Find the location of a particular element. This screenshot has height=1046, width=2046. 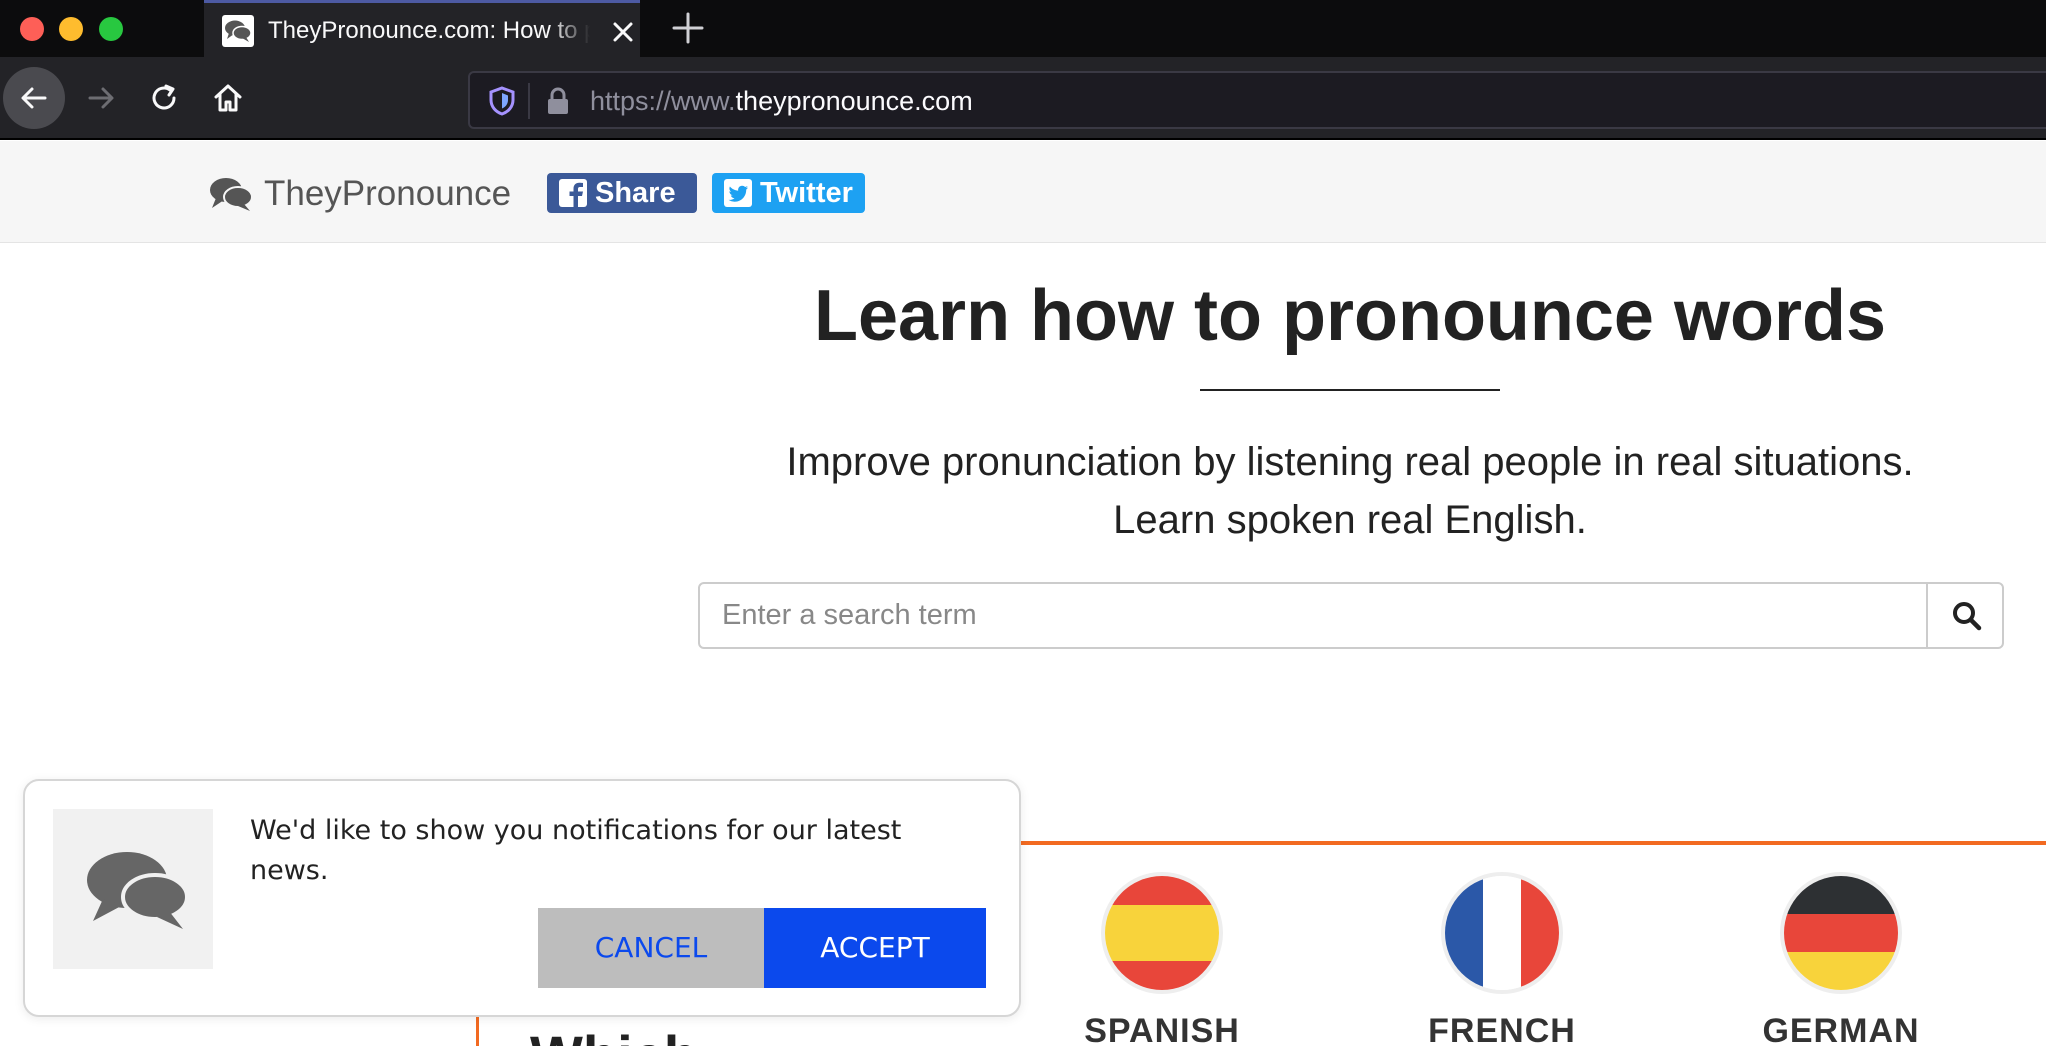

france-flag-icon is located at coordinates (1502, 933).